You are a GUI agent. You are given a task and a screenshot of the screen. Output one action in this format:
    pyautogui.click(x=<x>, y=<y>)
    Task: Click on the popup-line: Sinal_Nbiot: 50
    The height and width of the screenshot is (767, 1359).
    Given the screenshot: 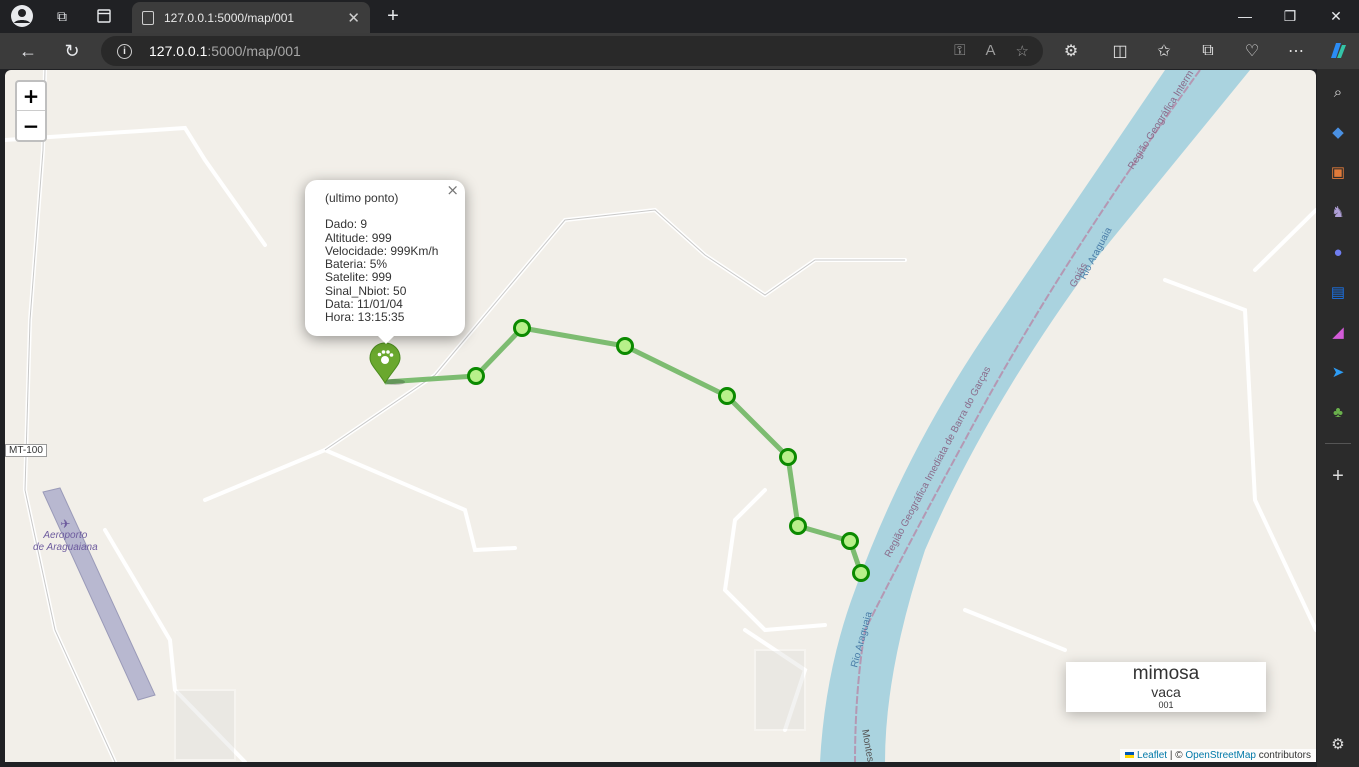 What is the action you would take?
    pyautogui.click(x=366, y=290)
    